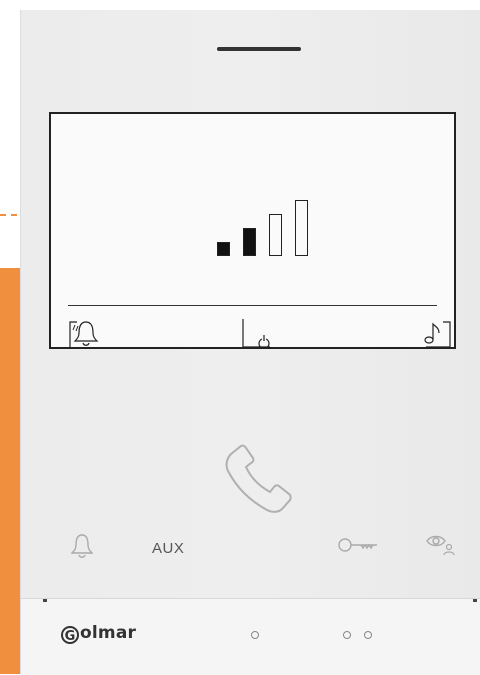 Image resolution: width=480 pixels, height=675 pixels. What do you see at coordinates (434, 333) in the screenshot?
I see `music-note-icon` at bounding box center [434, 333].